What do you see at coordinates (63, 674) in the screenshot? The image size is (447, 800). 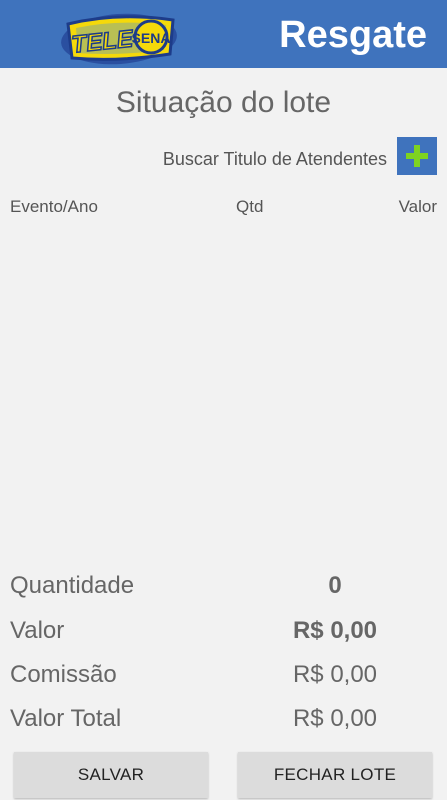 I see `comissao-label: Comissão` at bounding box center [63, 674].